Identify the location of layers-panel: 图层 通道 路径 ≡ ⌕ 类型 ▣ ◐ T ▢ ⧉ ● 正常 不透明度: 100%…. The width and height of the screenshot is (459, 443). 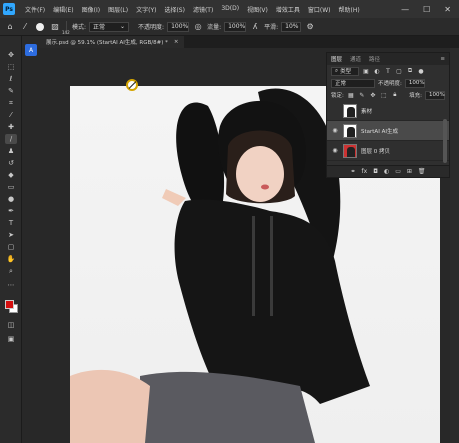
(388, 115).